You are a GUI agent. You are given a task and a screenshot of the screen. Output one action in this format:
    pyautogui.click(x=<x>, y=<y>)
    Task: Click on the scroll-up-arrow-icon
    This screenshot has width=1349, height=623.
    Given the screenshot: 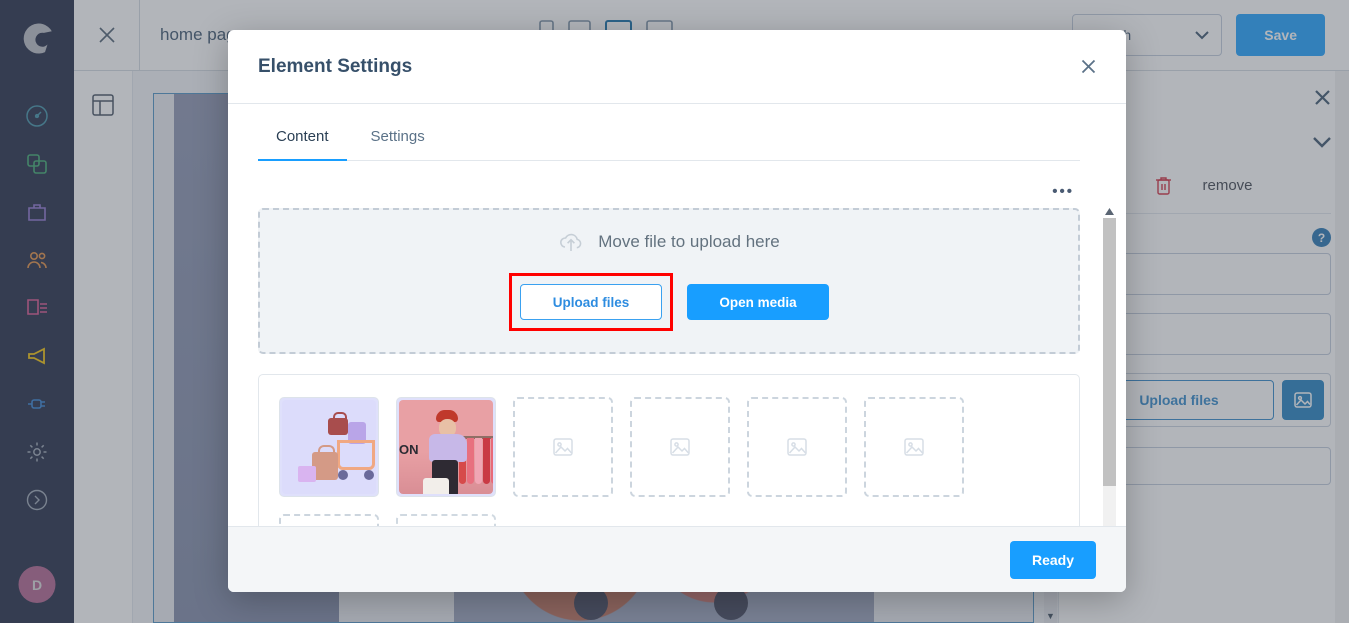 What is the action you would take?
    pyautogui.click(x=1109, y=211)
    